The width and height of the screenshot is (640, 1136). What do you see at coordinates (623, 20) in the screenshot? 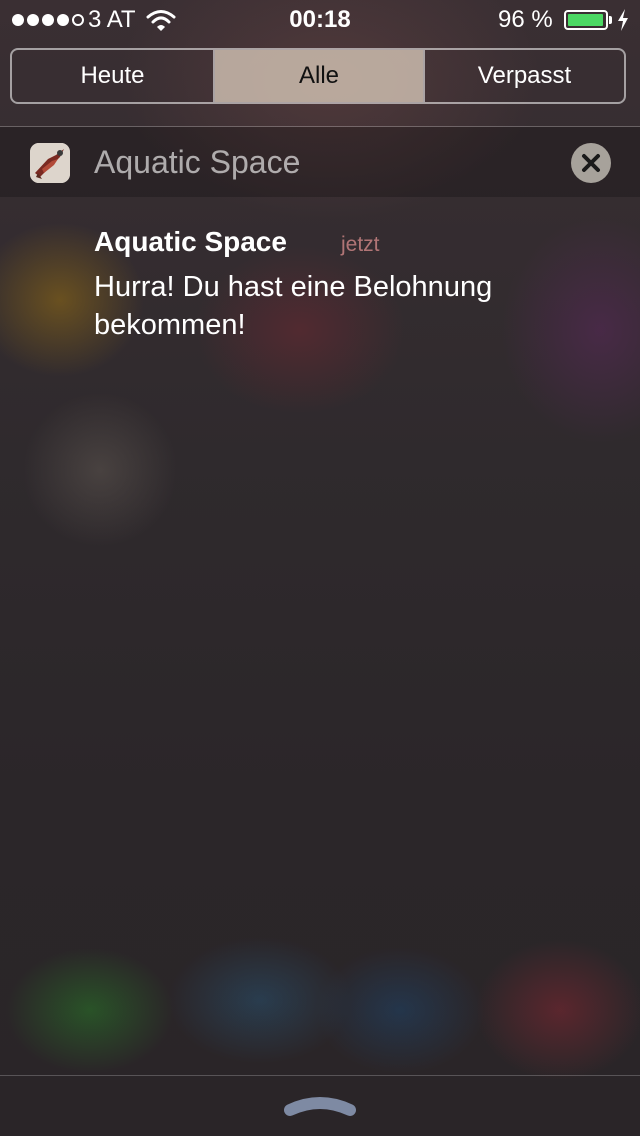
I see `bolt-icon` at bounding box center [623, 20].